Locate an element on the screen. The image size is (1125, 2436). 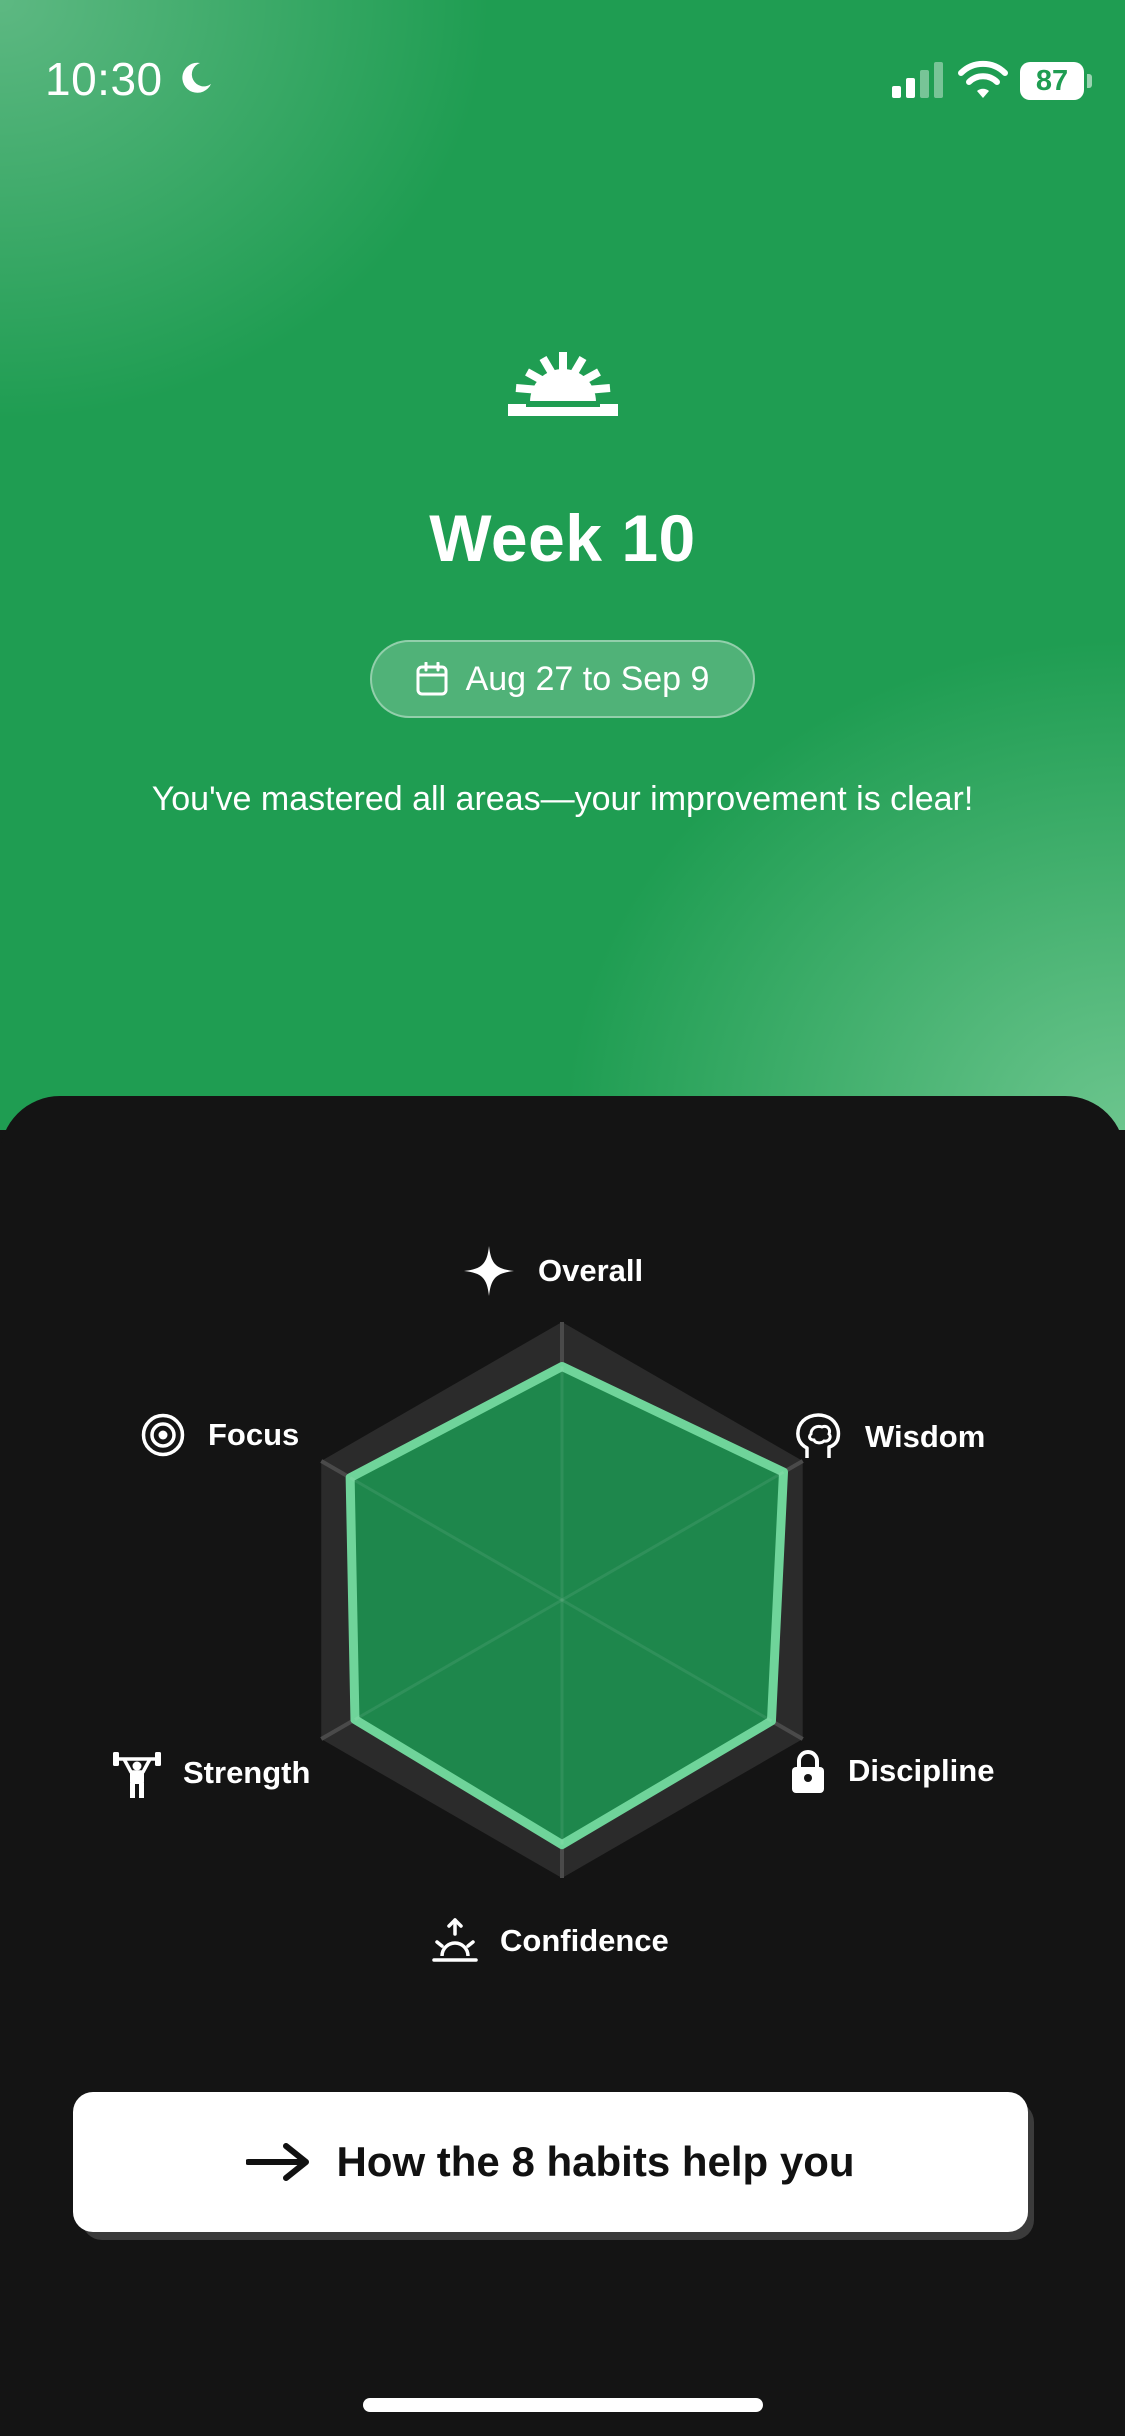
sun-rising-icon is located at coordinates (563, 384).